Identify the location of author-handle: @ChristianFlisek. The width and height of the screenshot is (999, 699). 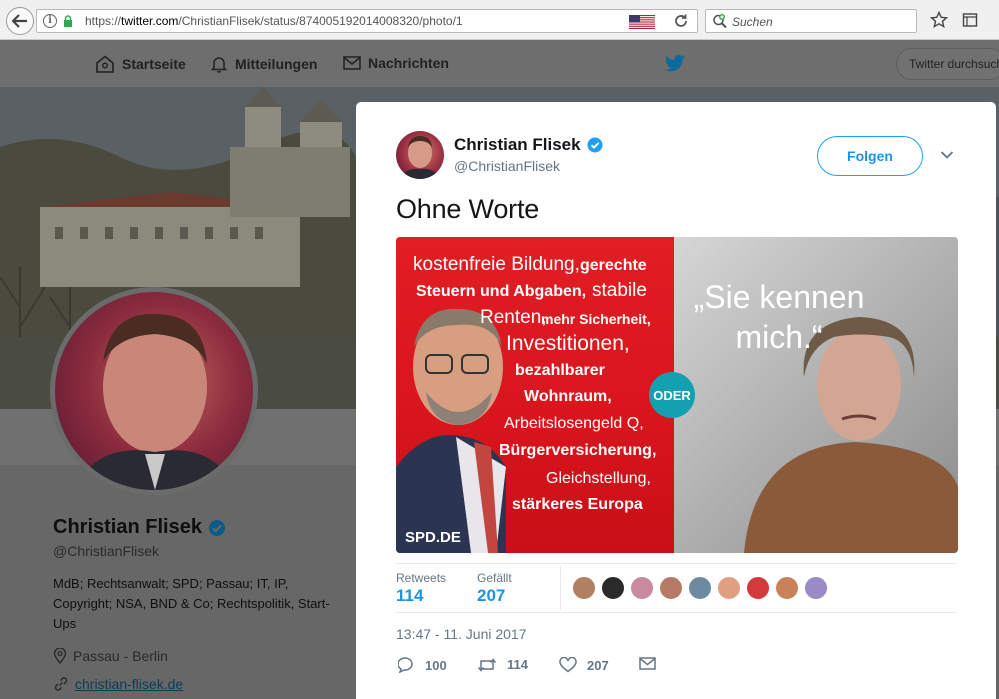
(507, 166).